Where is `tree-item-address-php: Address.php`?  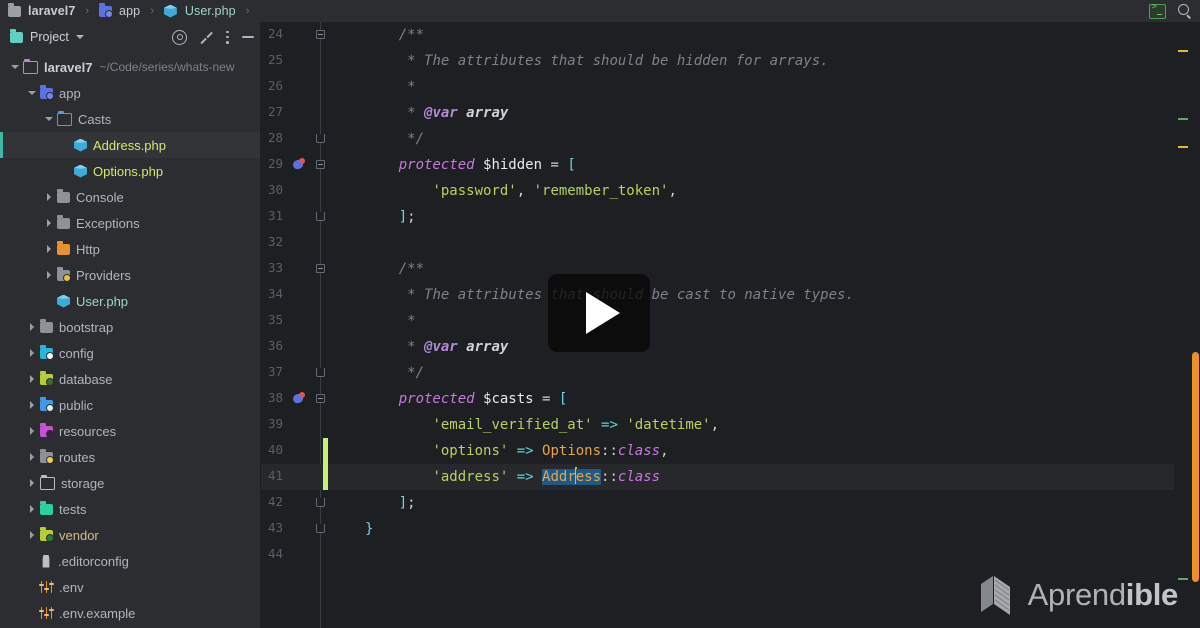
tree-item-address-php: Address.php is located at coordinates (130, 145).